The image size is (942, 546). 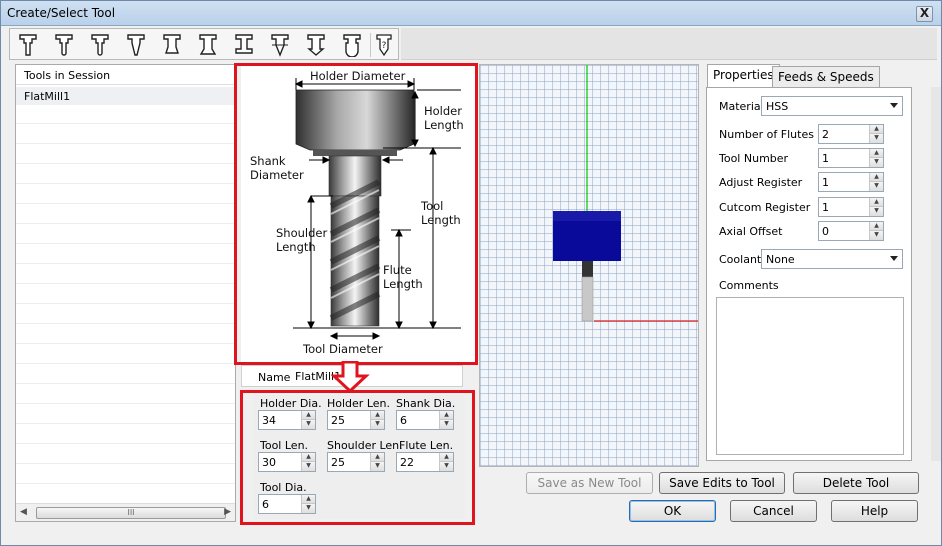 I want to click on toolbar-background, so click(x=669, y=44).